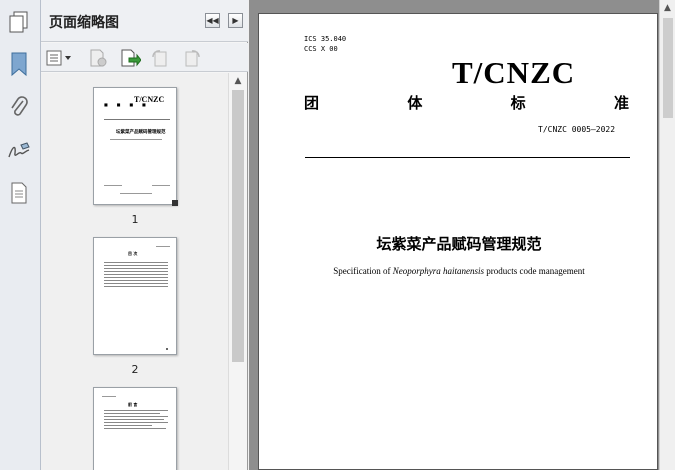 The height and width of the screenshot is (470, 675). What do you see at coordinates (135, 428) in the screenshot?
I see `thumbnail-page-3: 前 言` at bounding box center [135, 428].